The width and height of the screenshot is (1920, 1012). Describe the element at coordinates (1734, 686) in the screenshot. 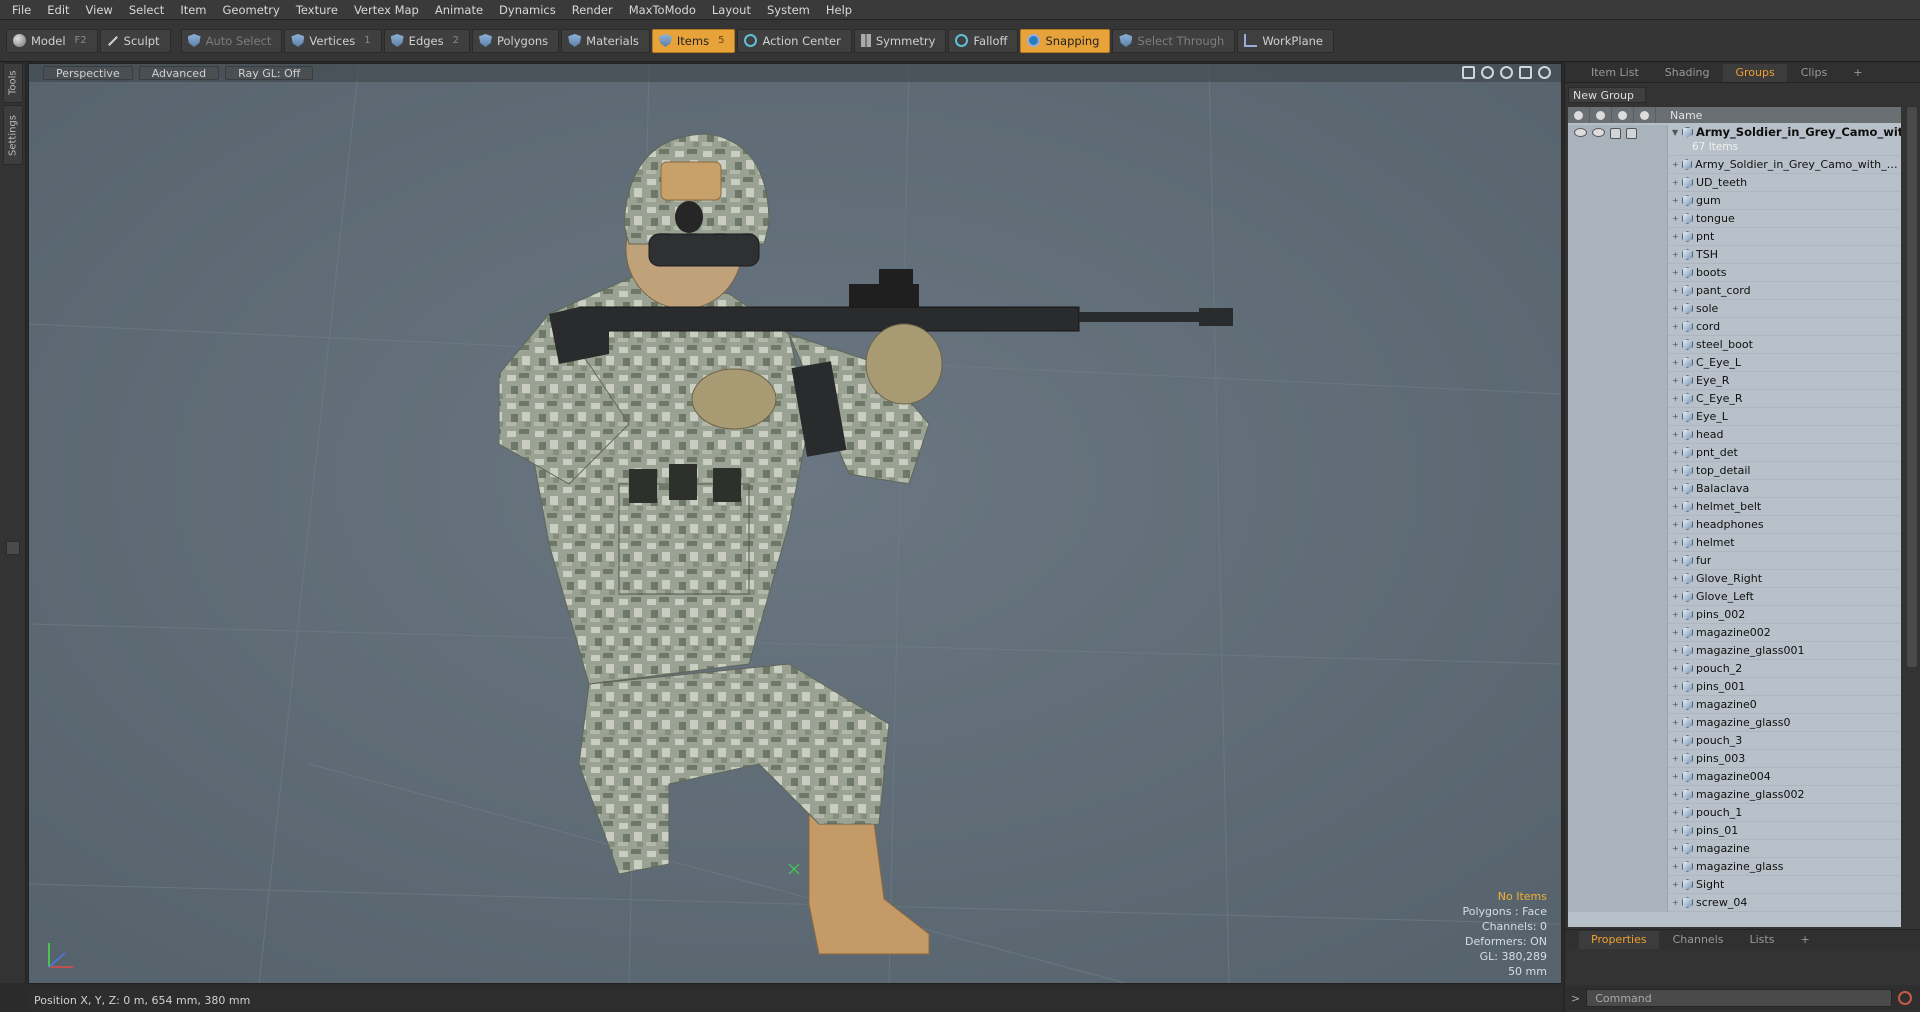

I see `group-item-row: + pins_001` at that location.